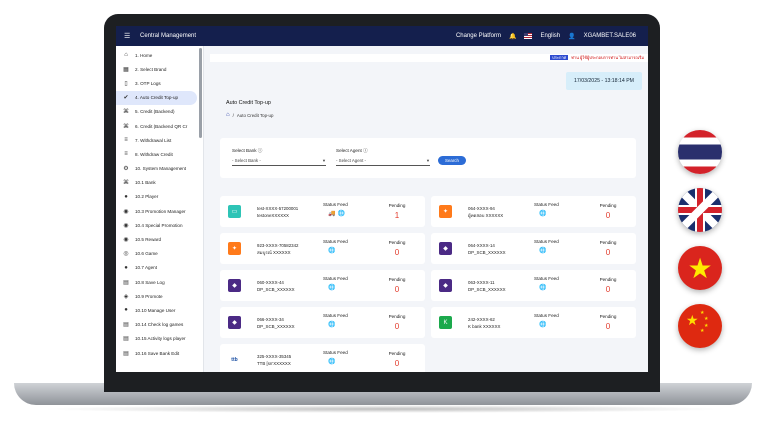 This screenshot has height=421, width=765. Describe the element at coordinates (512, 36) in the screenshot. I see `bell-icon: 🔔` at that location.